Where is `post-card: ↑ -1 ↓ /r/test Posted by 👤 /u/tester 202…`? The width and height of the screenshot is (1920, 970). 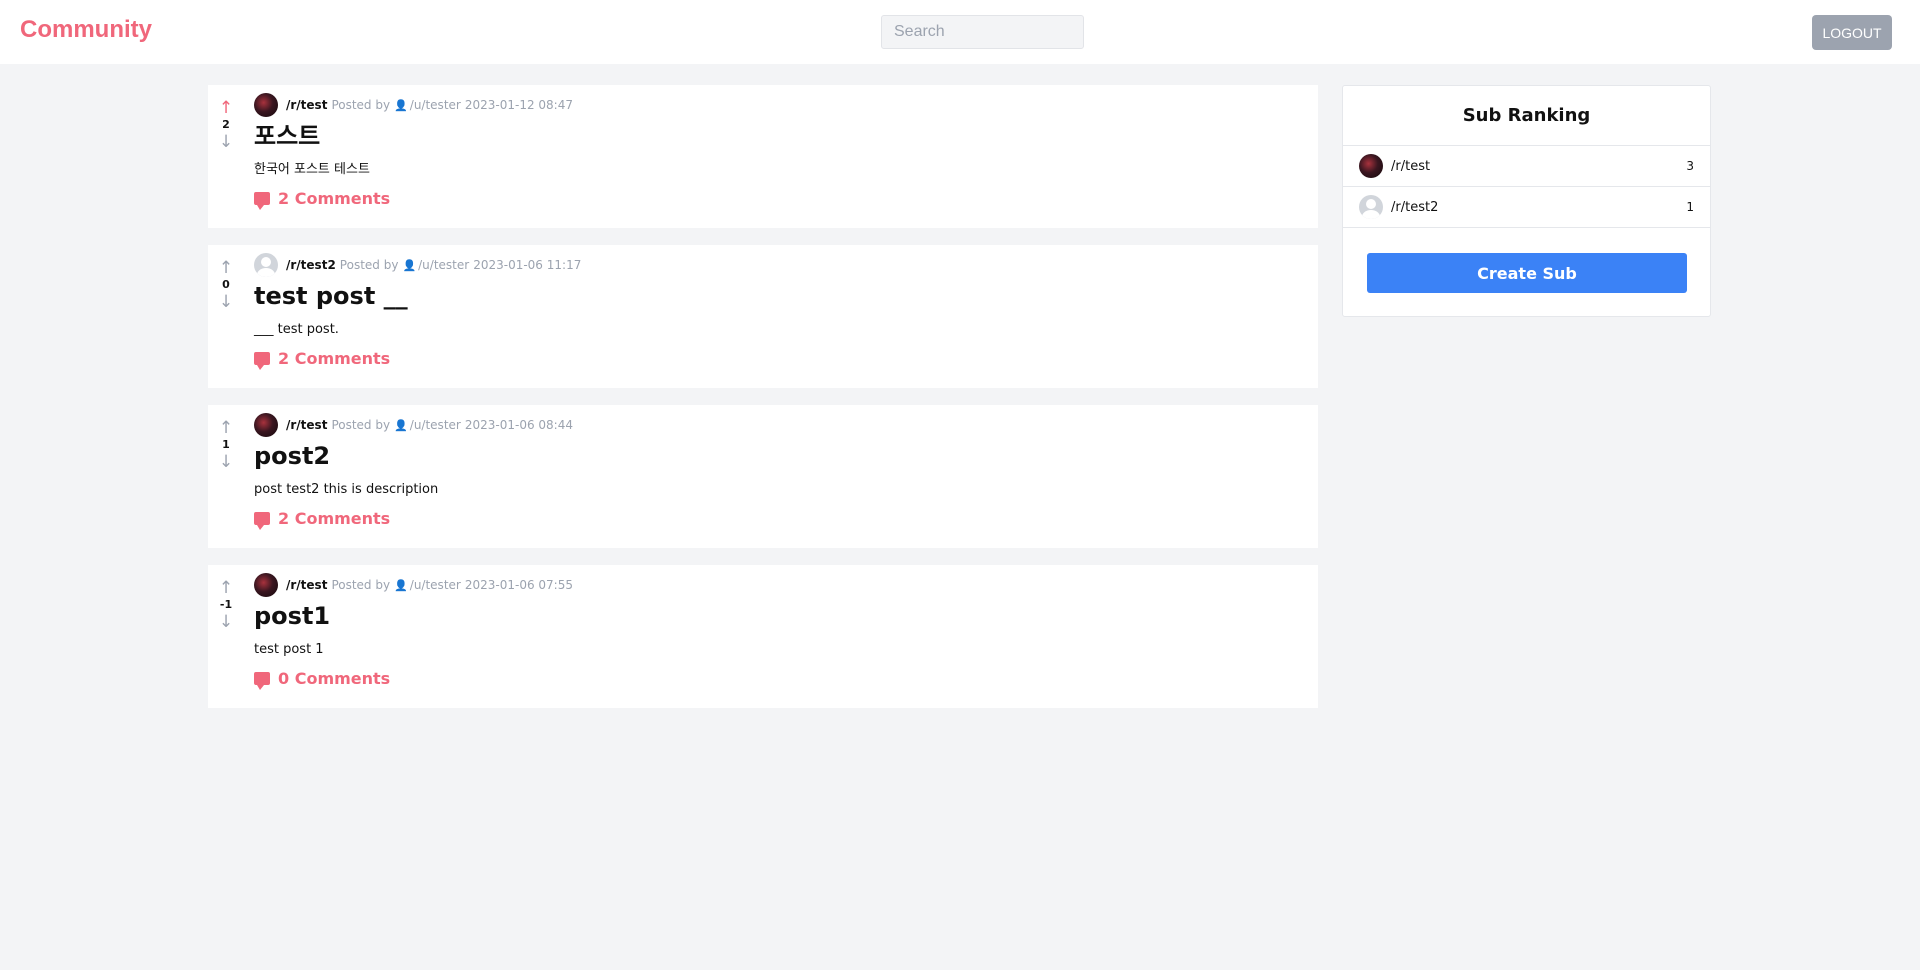
post-card: ↑ -1 ↓ /r/test Posted by 👤 /u/tester 202… is located at coordinates (763, 636).